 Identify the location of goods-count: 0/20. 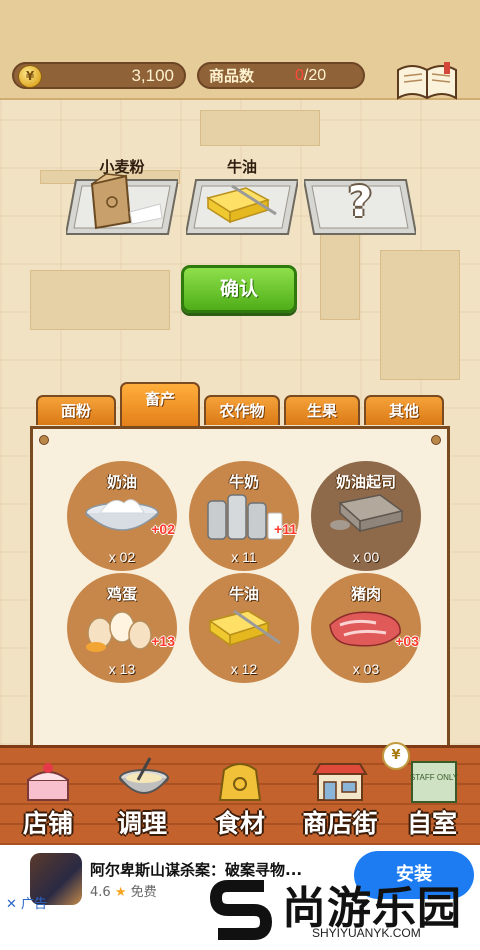
(310, 76).